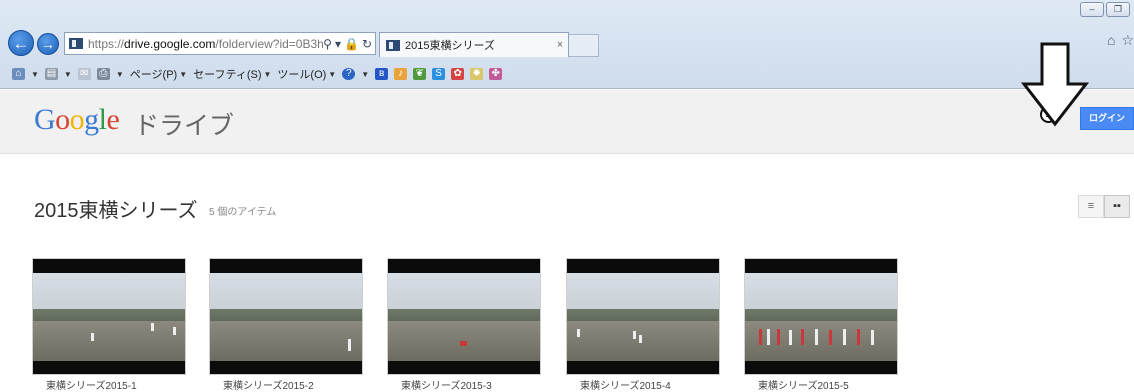 This screenshot has width=1134, height=392. I want to click on url-domain: drive.google.com, so click(170, 43).